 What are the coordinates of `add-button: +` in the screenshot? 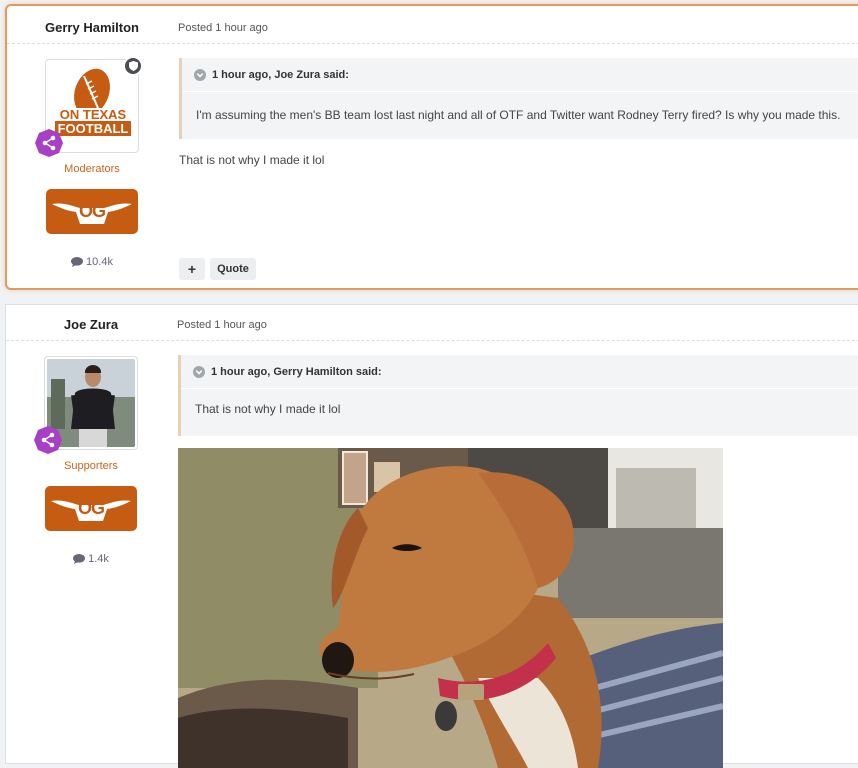 It's located at (192, 269).